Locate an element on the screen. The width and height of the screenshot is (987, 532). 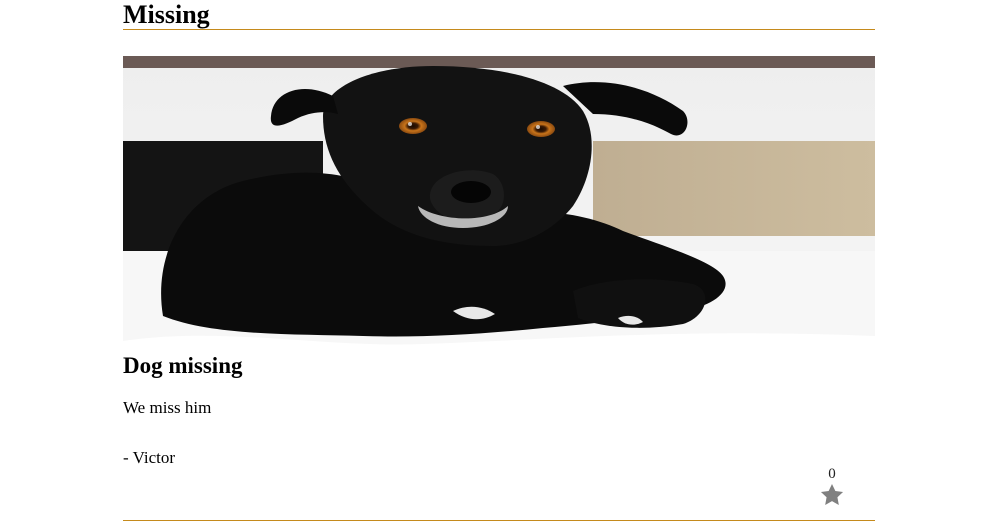
post-divider is located at coordinates (499, 520).